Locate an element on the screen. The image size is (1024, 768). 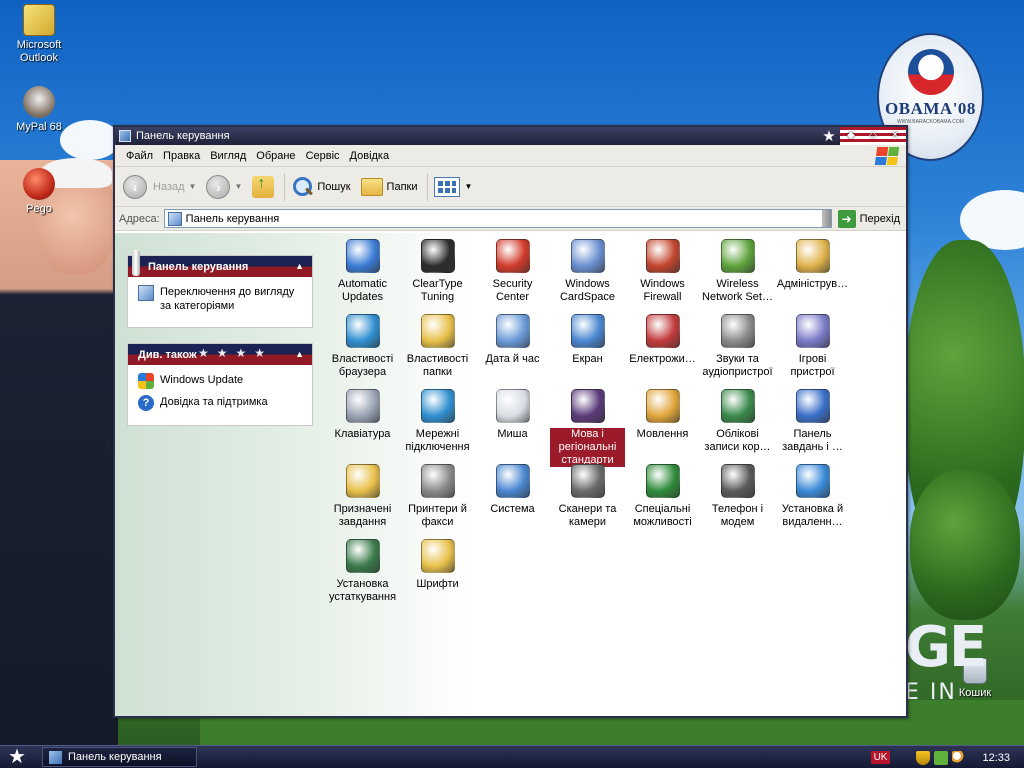
language-indicator: UK is located at coordinates (880, 757).